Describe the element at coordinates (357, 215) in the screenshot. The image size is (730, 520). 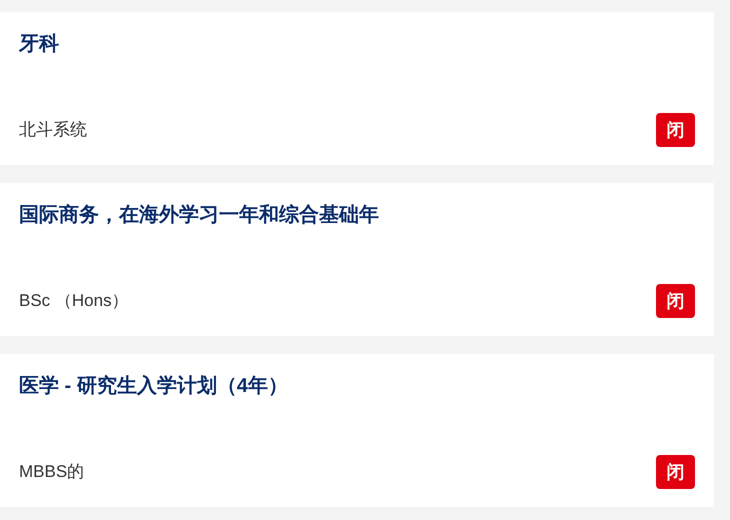
I see `course-title: 国际商务，在海外学习一年和综合基础年` at that location.